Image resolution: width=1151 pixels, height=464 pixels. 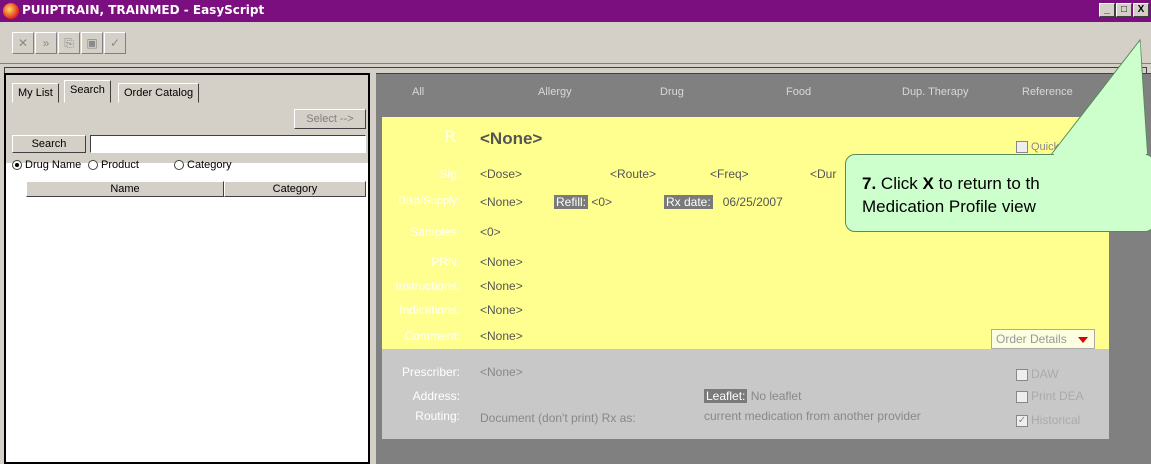 I want to click on callout-key: X, so click(x=928, y=183).